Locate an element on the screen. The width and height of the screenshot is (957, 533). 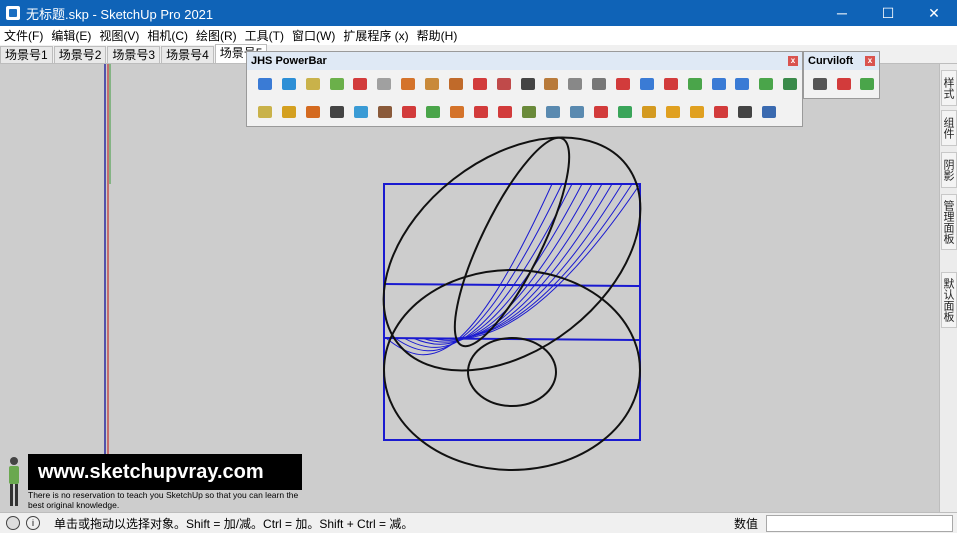
tray-tab-styles: 样式 is located at coordinates (949, 88).